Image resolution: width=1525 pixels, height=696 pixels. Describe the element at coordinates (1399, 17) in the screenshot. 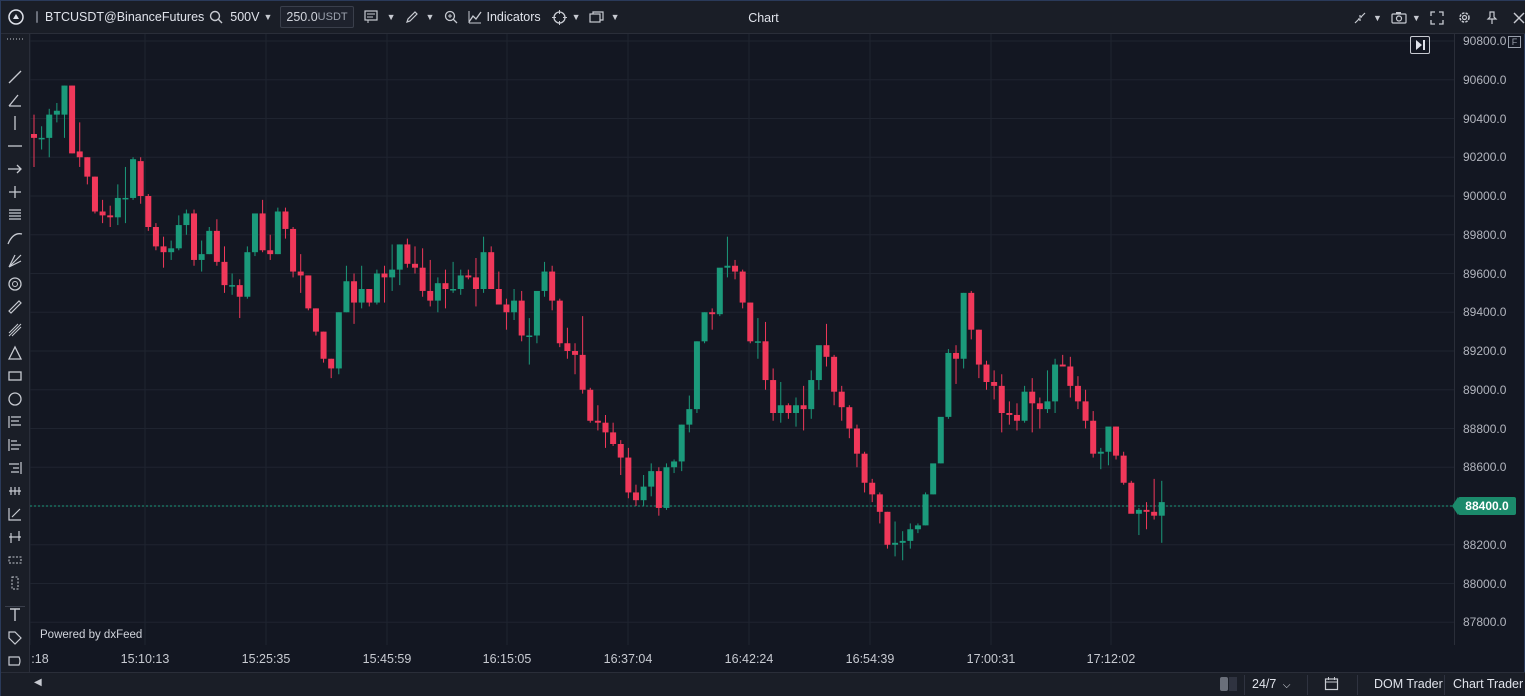

I see `camera-icon` at that location.